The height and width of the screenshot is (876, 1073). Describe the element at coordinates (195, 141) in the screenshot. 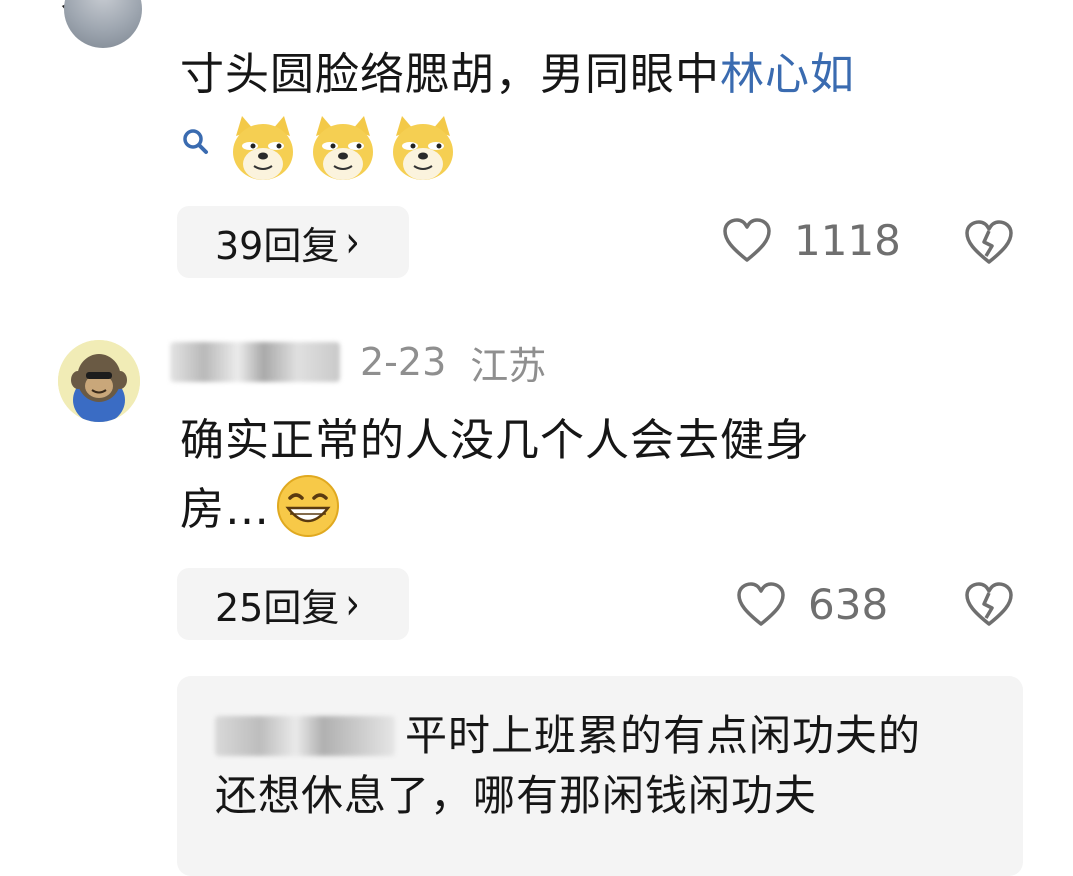

I see `search-icon` at that location.